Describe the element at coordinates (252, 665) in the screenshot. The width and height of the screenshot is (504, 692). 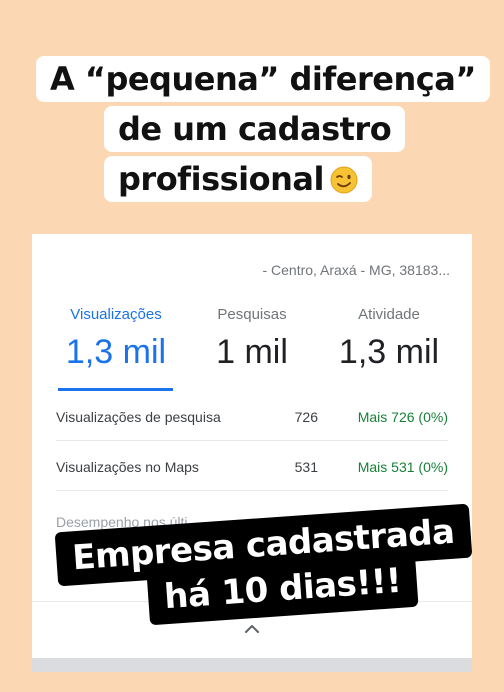
I see `card-footer-bar` at that location.